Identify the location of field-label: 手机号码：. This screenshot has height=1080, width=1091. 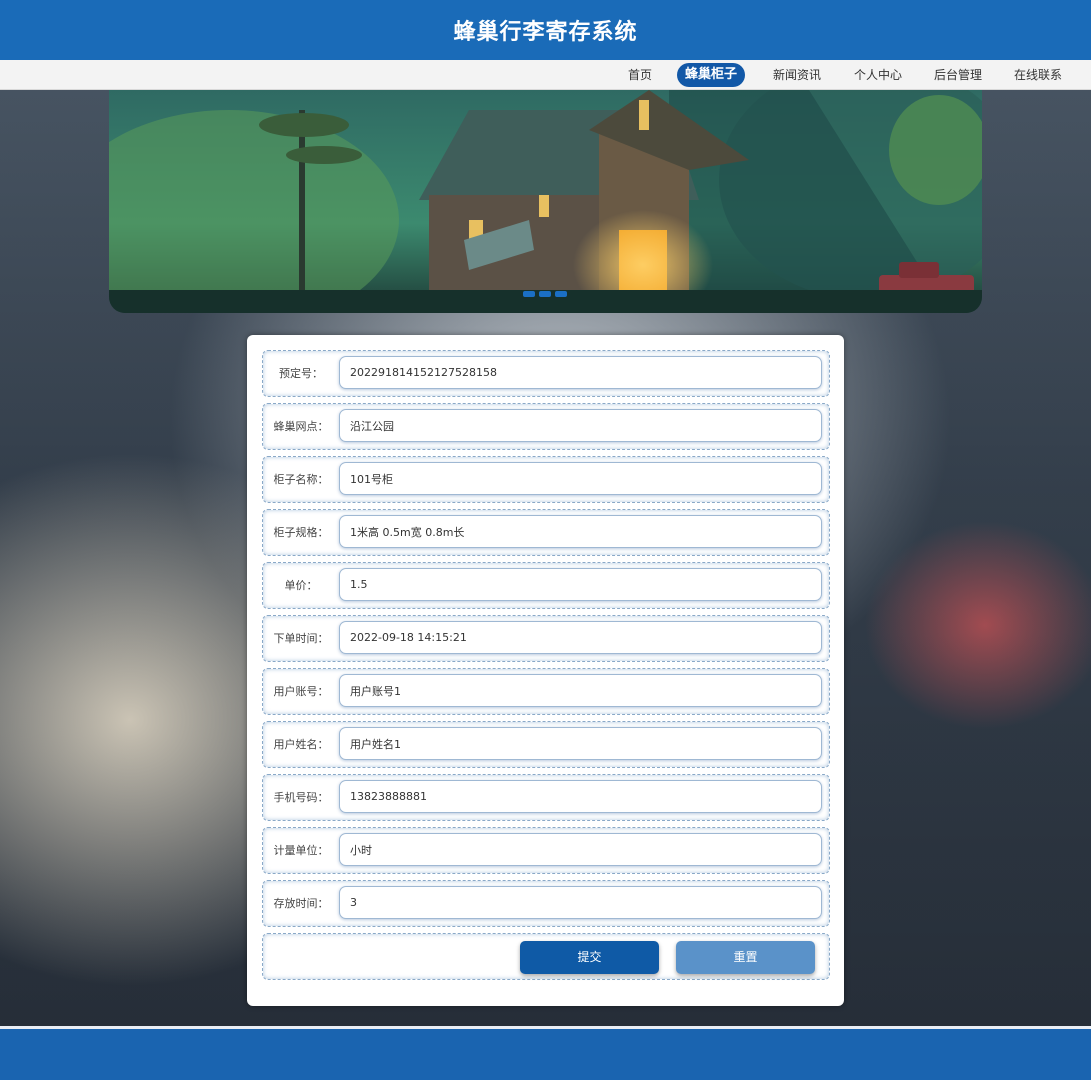
(301, 797).